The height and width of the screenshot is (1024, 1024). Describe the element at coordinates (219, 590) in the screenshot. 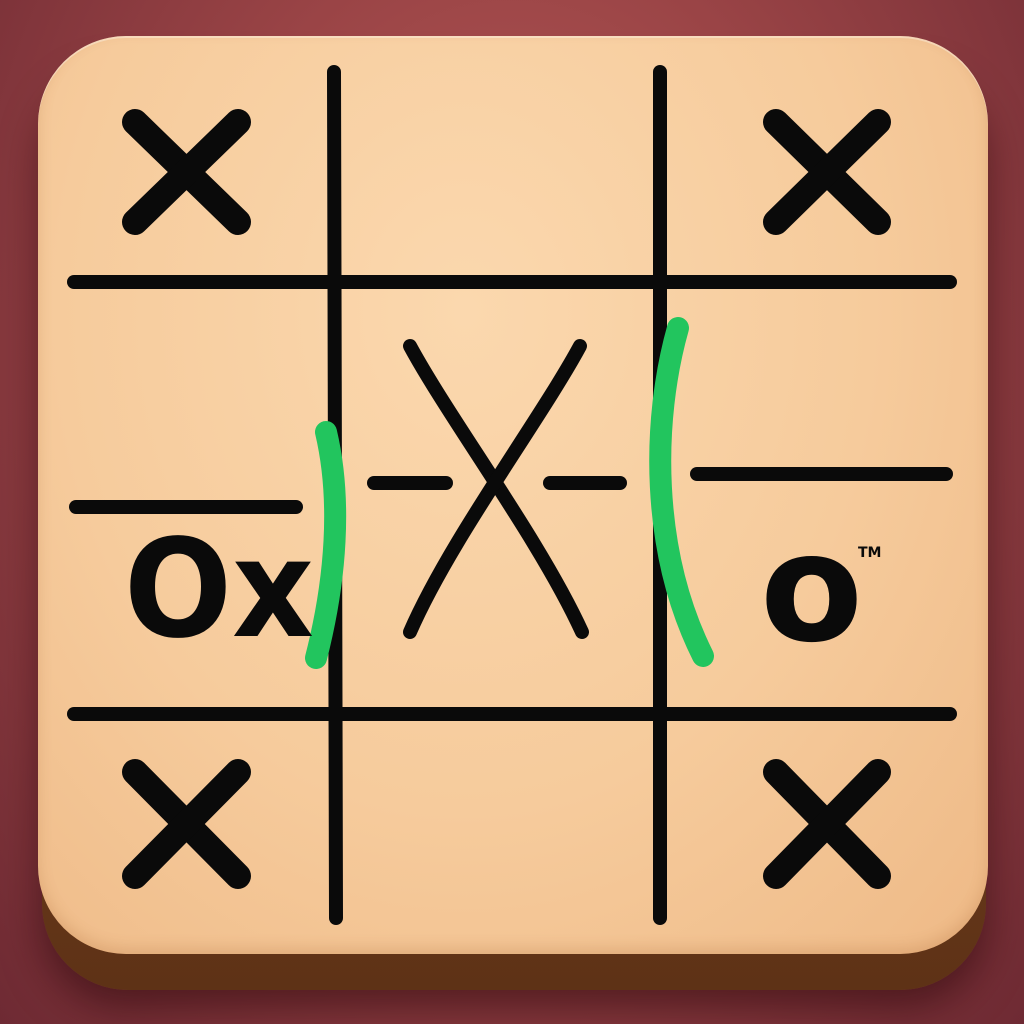

I see `left-ox-label: Ox` at that location.